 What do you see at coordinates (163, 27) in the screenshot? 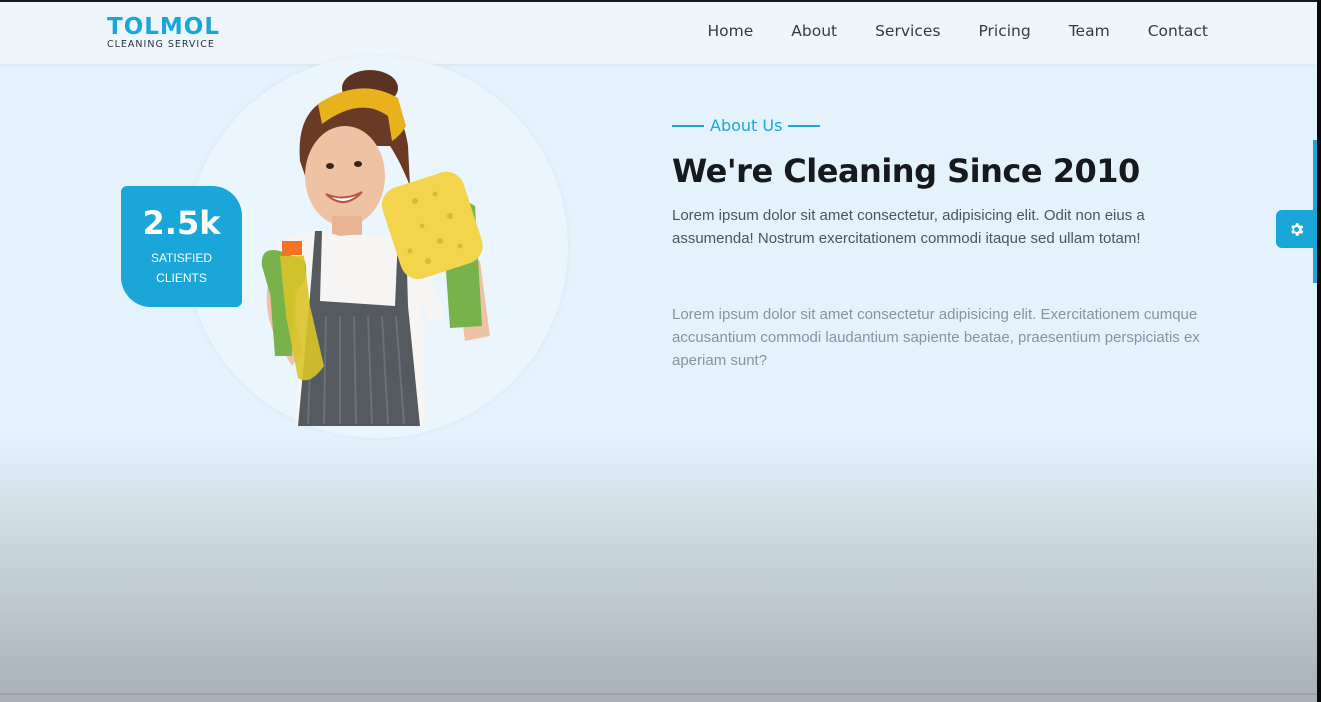
I see `logo-name: TOLMOL` at bounding box center [163, 27].